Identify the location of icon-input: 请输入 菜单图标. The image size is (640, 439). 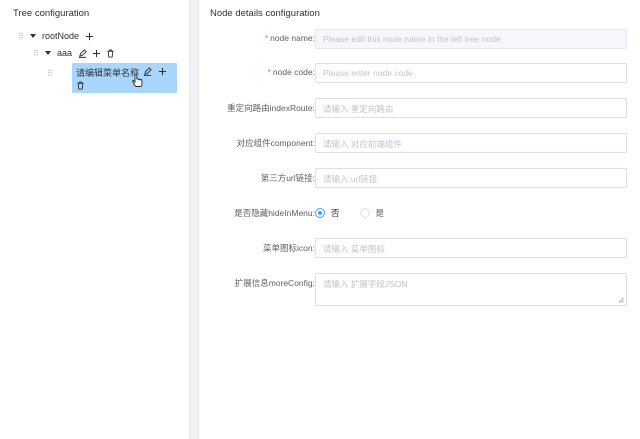
(471, 248).